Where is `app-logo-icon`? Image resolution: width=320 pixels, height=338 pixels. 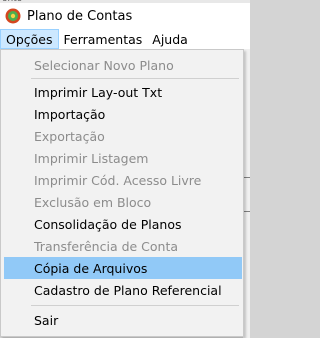 app-logo-icon is located at coordinates (13, 16).